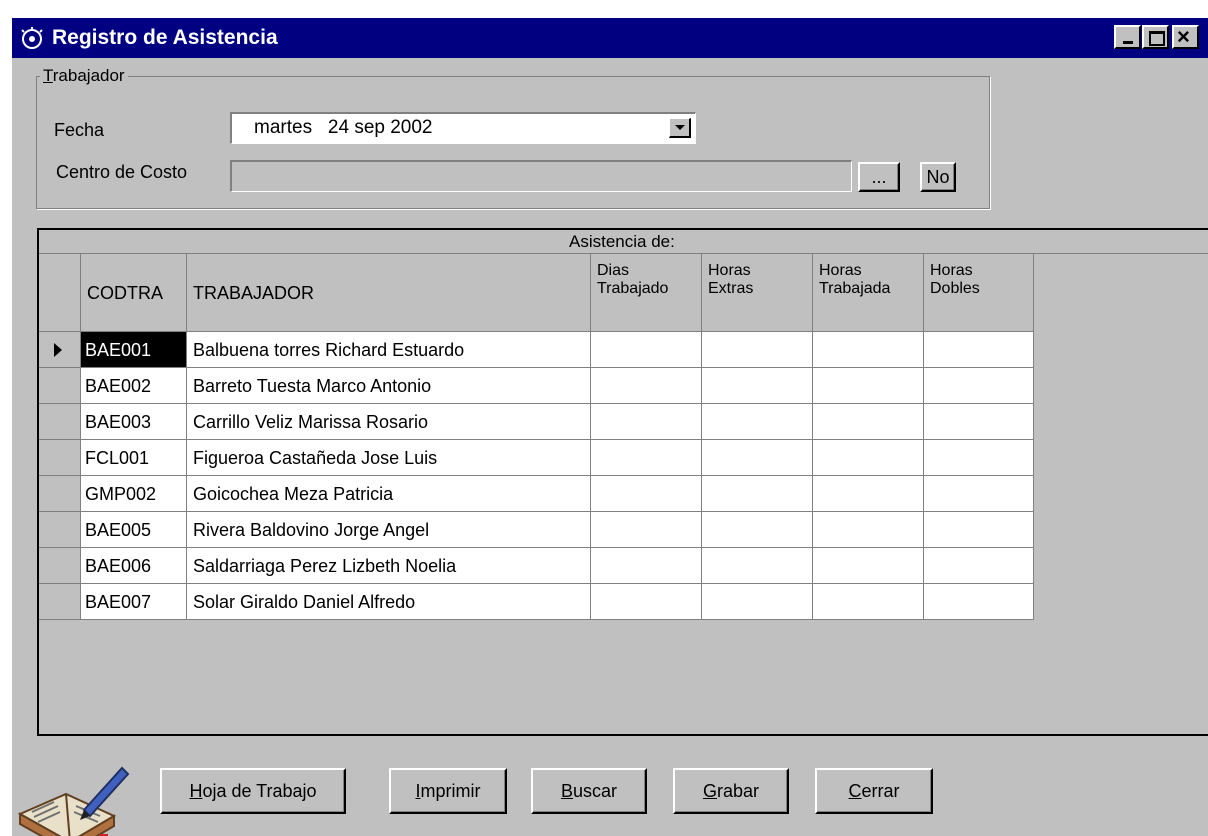 This screenshot has height=836, width=1208. Describe the element at coordinates (134, 530) in the screenshot. I see `cell-codtra: BAE005` at that location.